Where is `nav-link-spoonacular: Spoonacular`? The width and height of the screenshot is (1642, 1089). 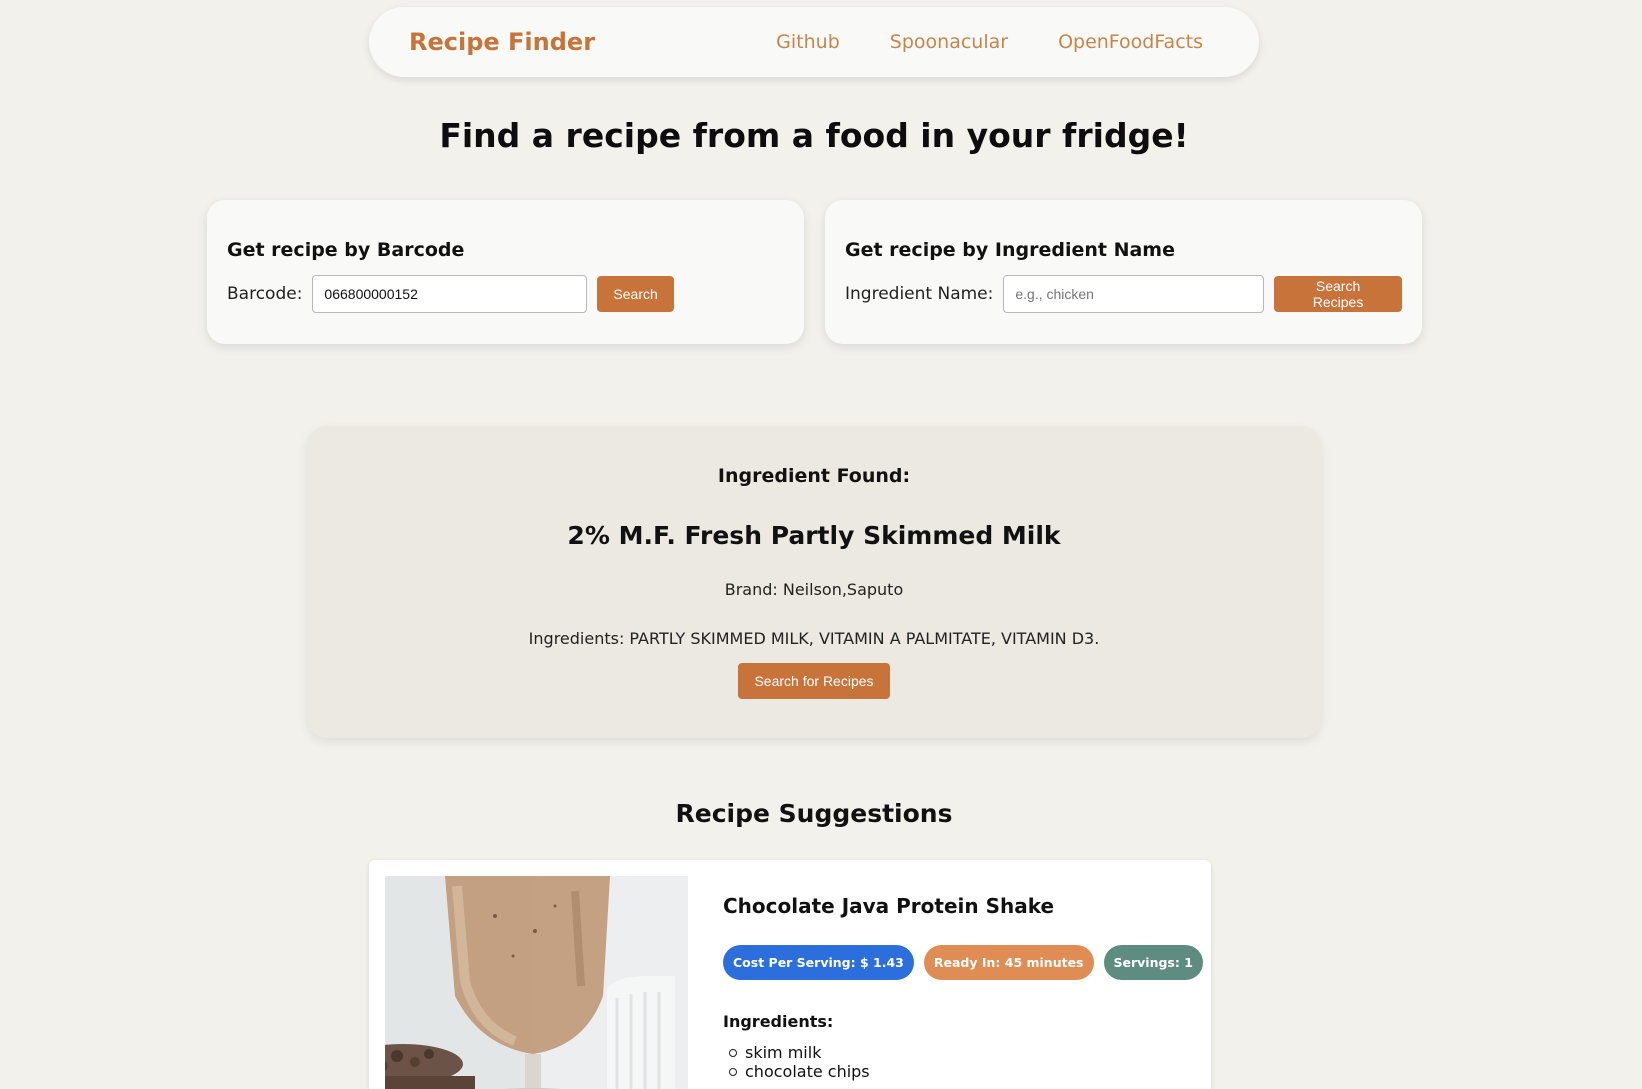 nav-link-spoonacular: Spoonacular is located at coordinates (949, 42).